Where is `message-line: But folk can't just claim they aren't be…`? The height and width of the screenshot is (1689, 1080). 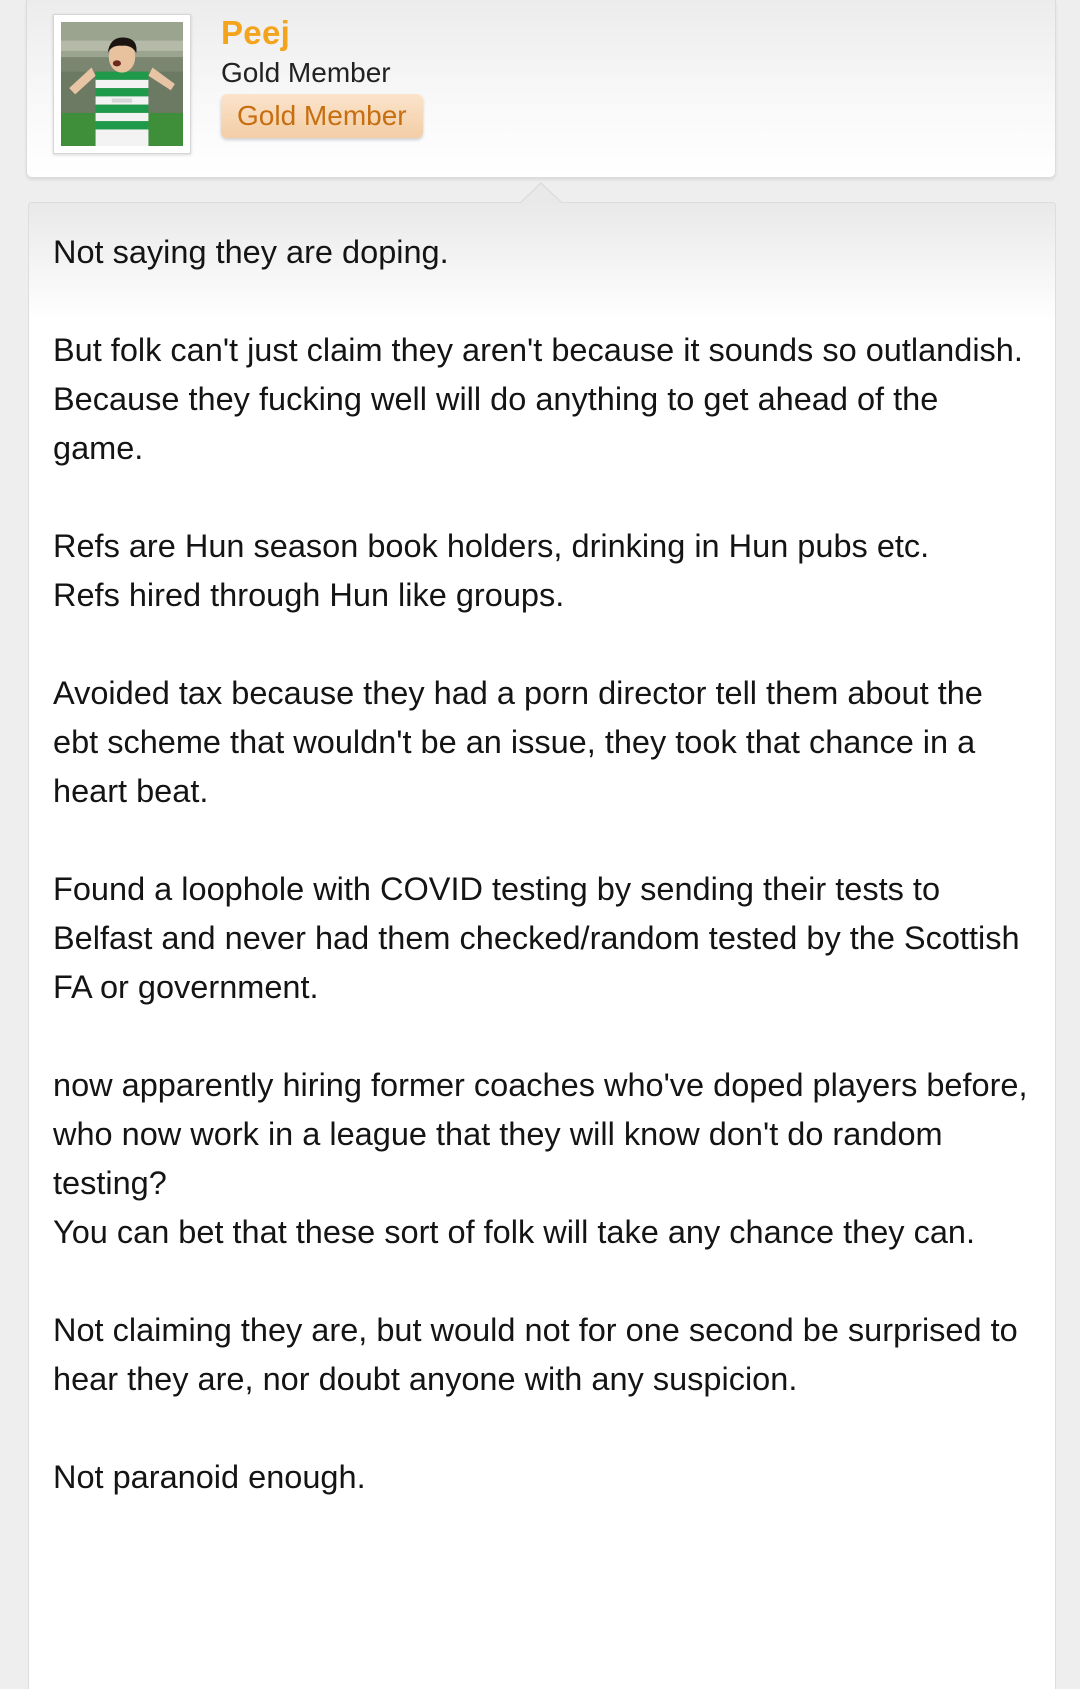
message-line: But folk can't just claim they aren't be… is located at coordinates (538, 350).